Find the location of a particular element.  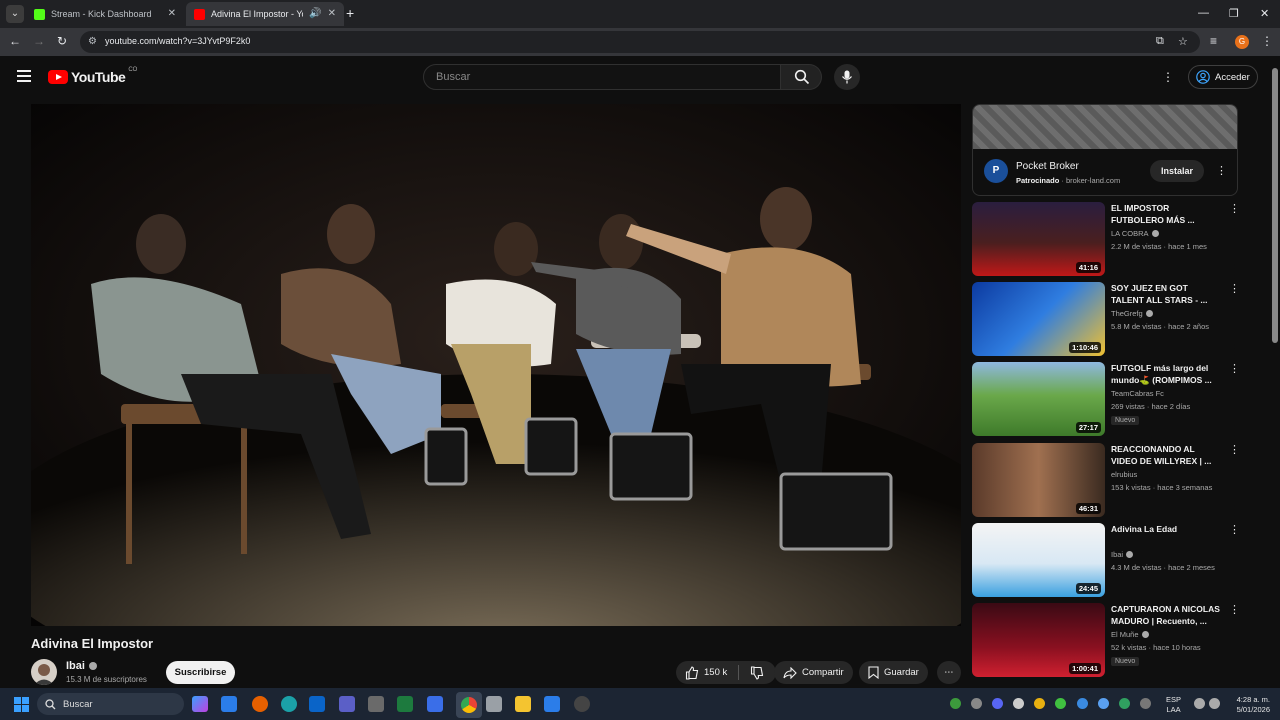

more-actions-button: ⋯ is located at coordinates (949, 672).